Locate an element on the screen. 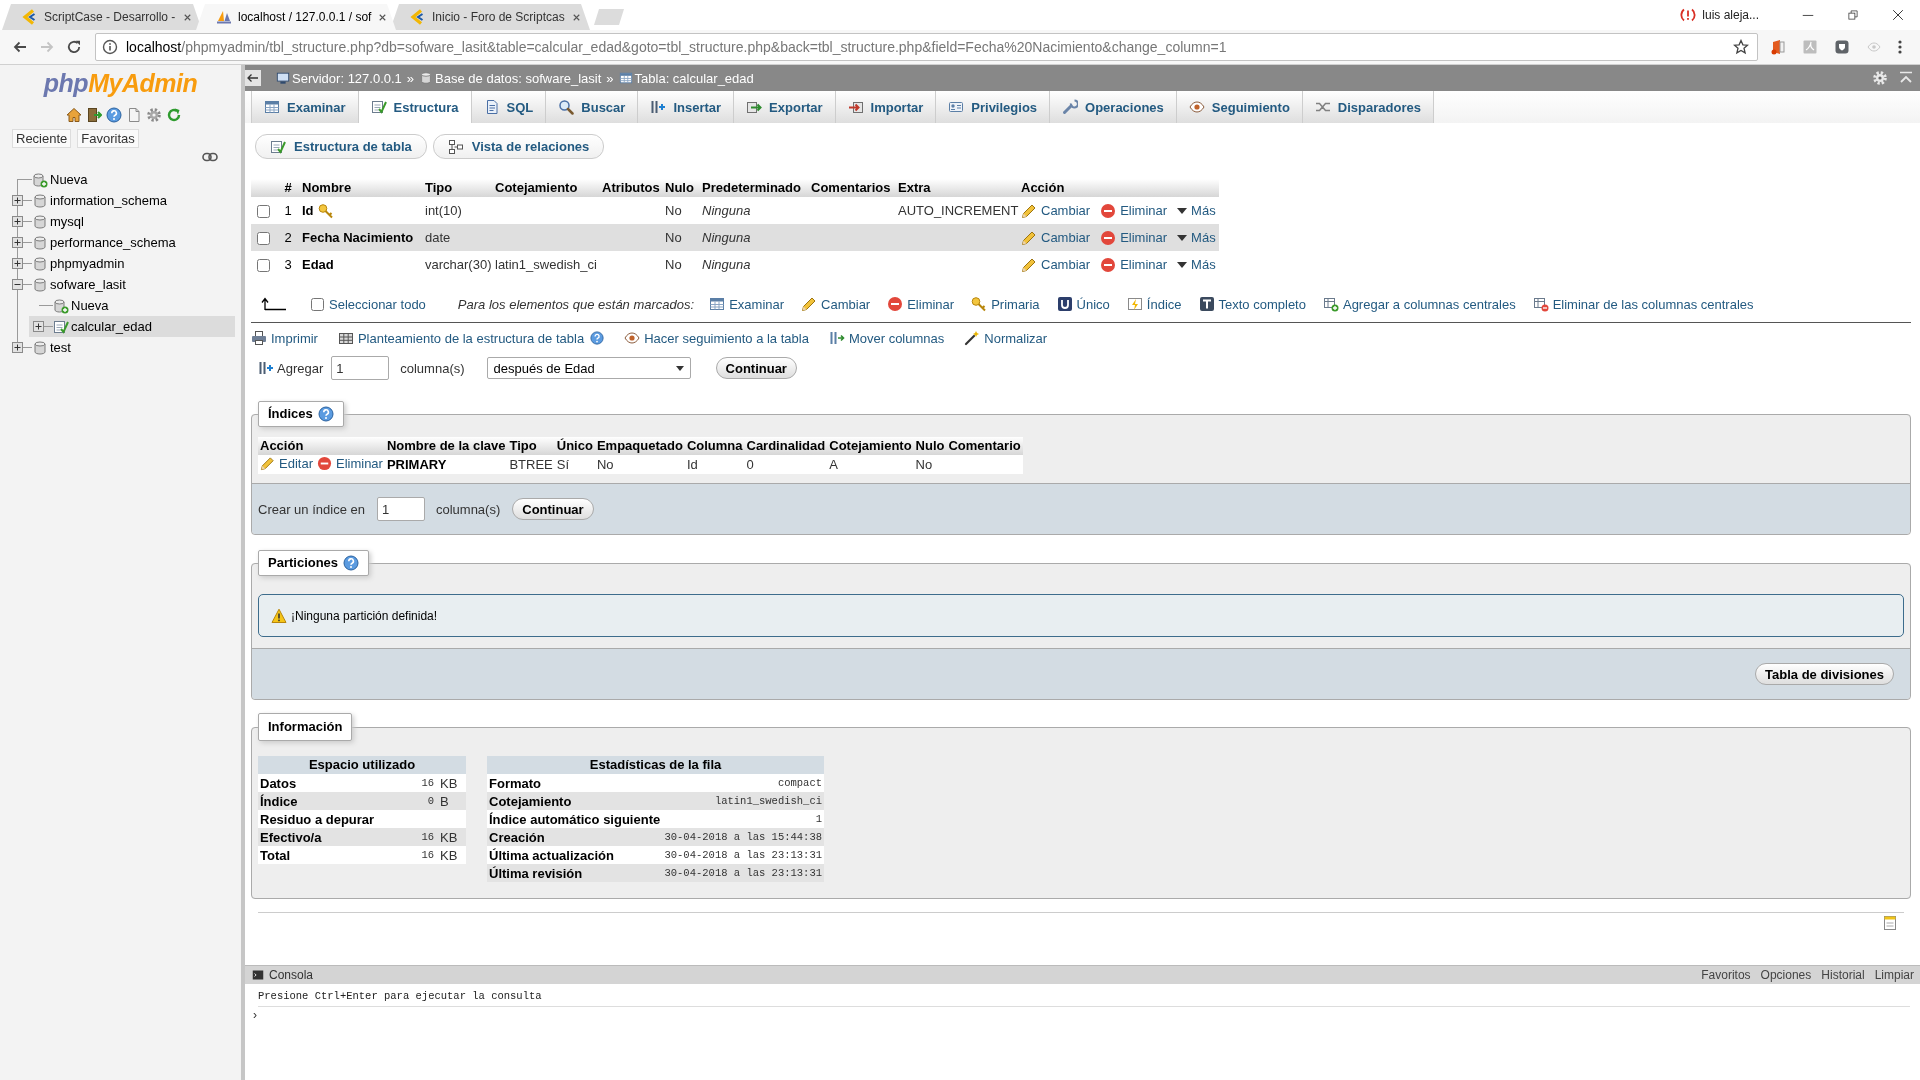 This screenshot has height=1080, width=1920. sub-tab: Vista de relaciones is located at coordinates (518, 146).